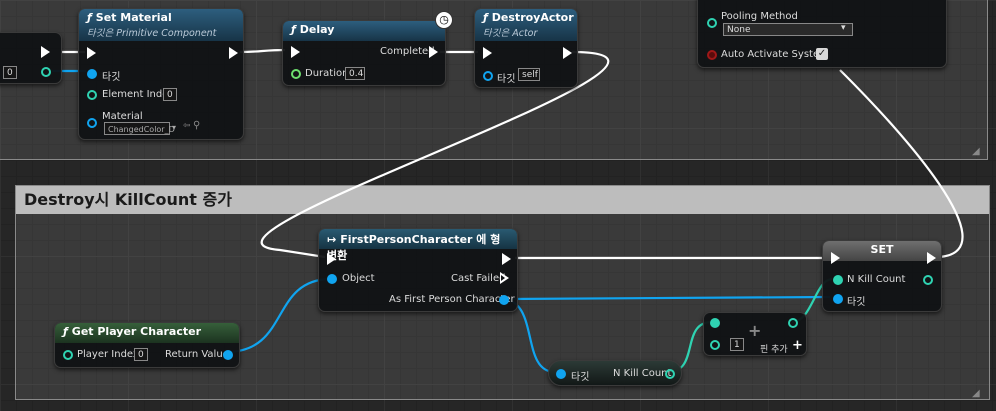 The width and height of the screenshot is (996, 411). Describe the element at coordinates (327, 73) in the screenshot. I see `pin-label: Duration` at that location.